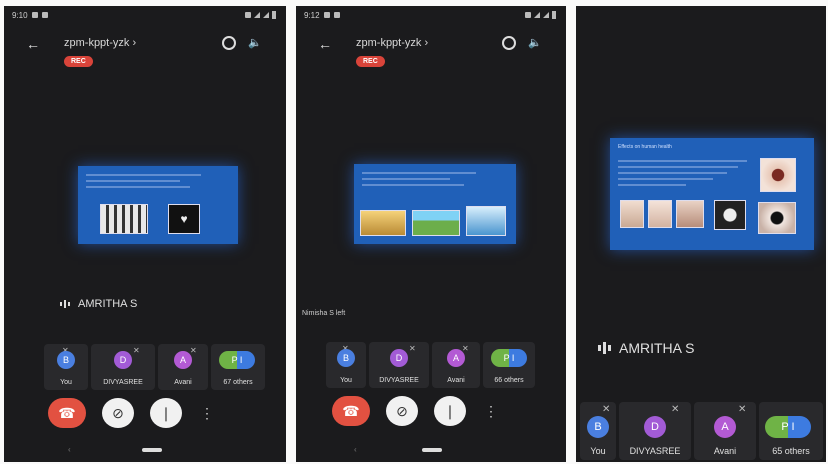 Image resolution: width=828 pixels, height=464 pixels. Describe the element at coordinates (435, 204) in the screenshot. I see `shared-screen` at that location.